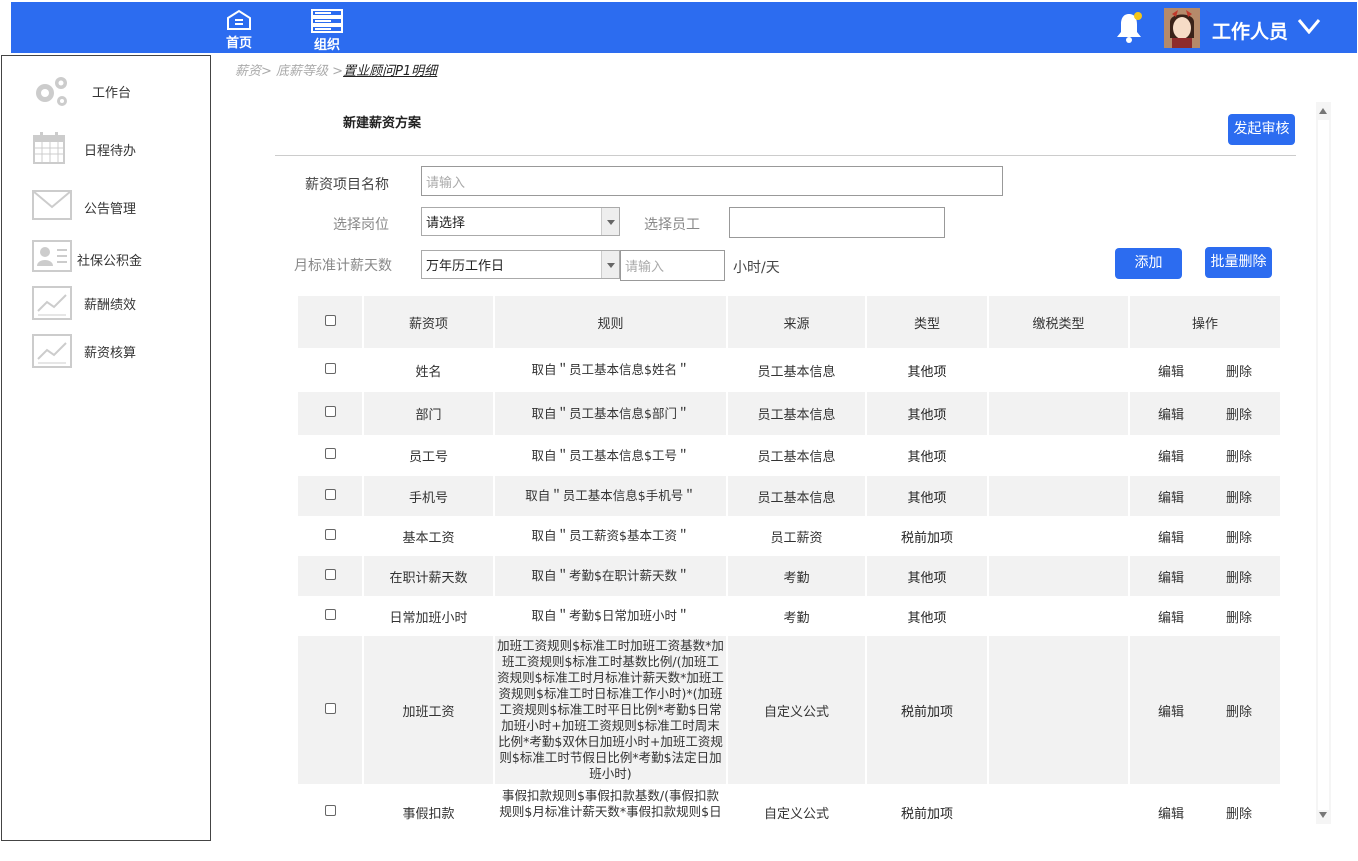  I want to click on hours-unit: 小时/天, so click(756, 268).